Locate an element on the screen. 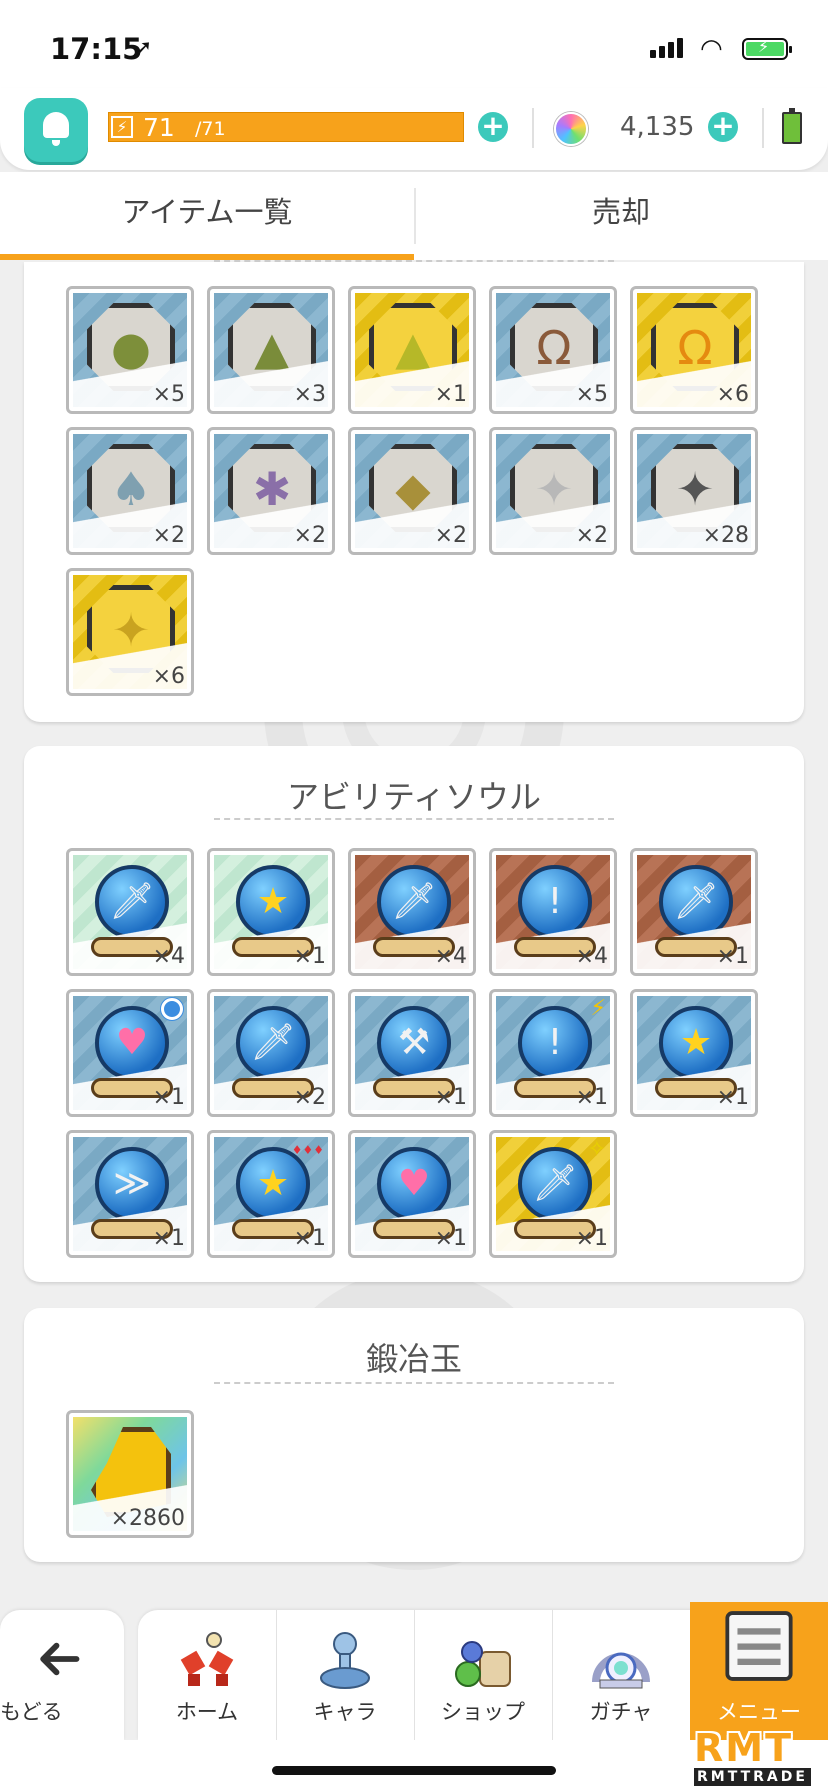  nav-label: ショップ is located at coordinates (483, 1712).